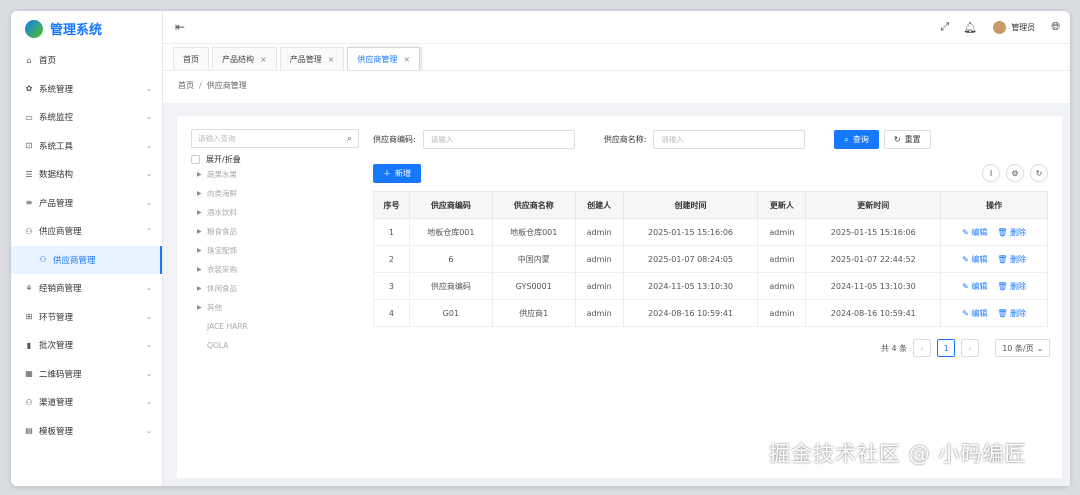 This screenshot has height=495, width=1080. Describe the element at coordinates (86, 89) in the screenshot. I see `sidebar-item-1: ✿ 系统管理 ⌄` at that location.